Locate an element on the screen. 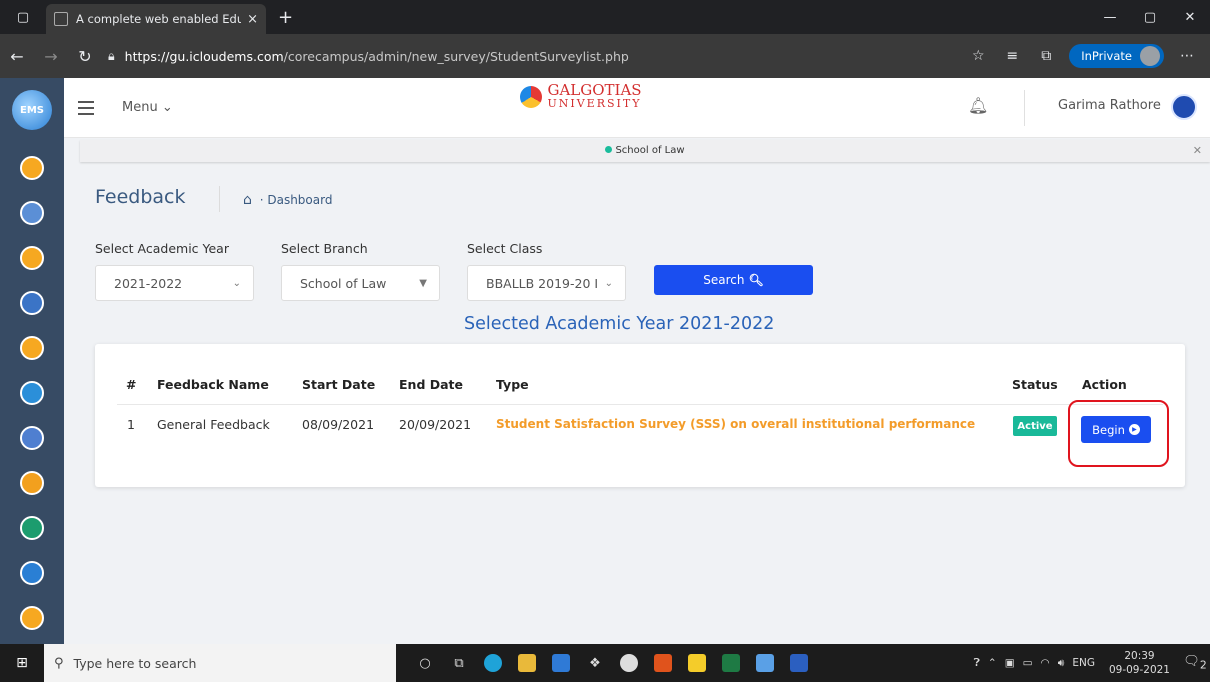  profile-avatar is located at coordinates (1150, 56).